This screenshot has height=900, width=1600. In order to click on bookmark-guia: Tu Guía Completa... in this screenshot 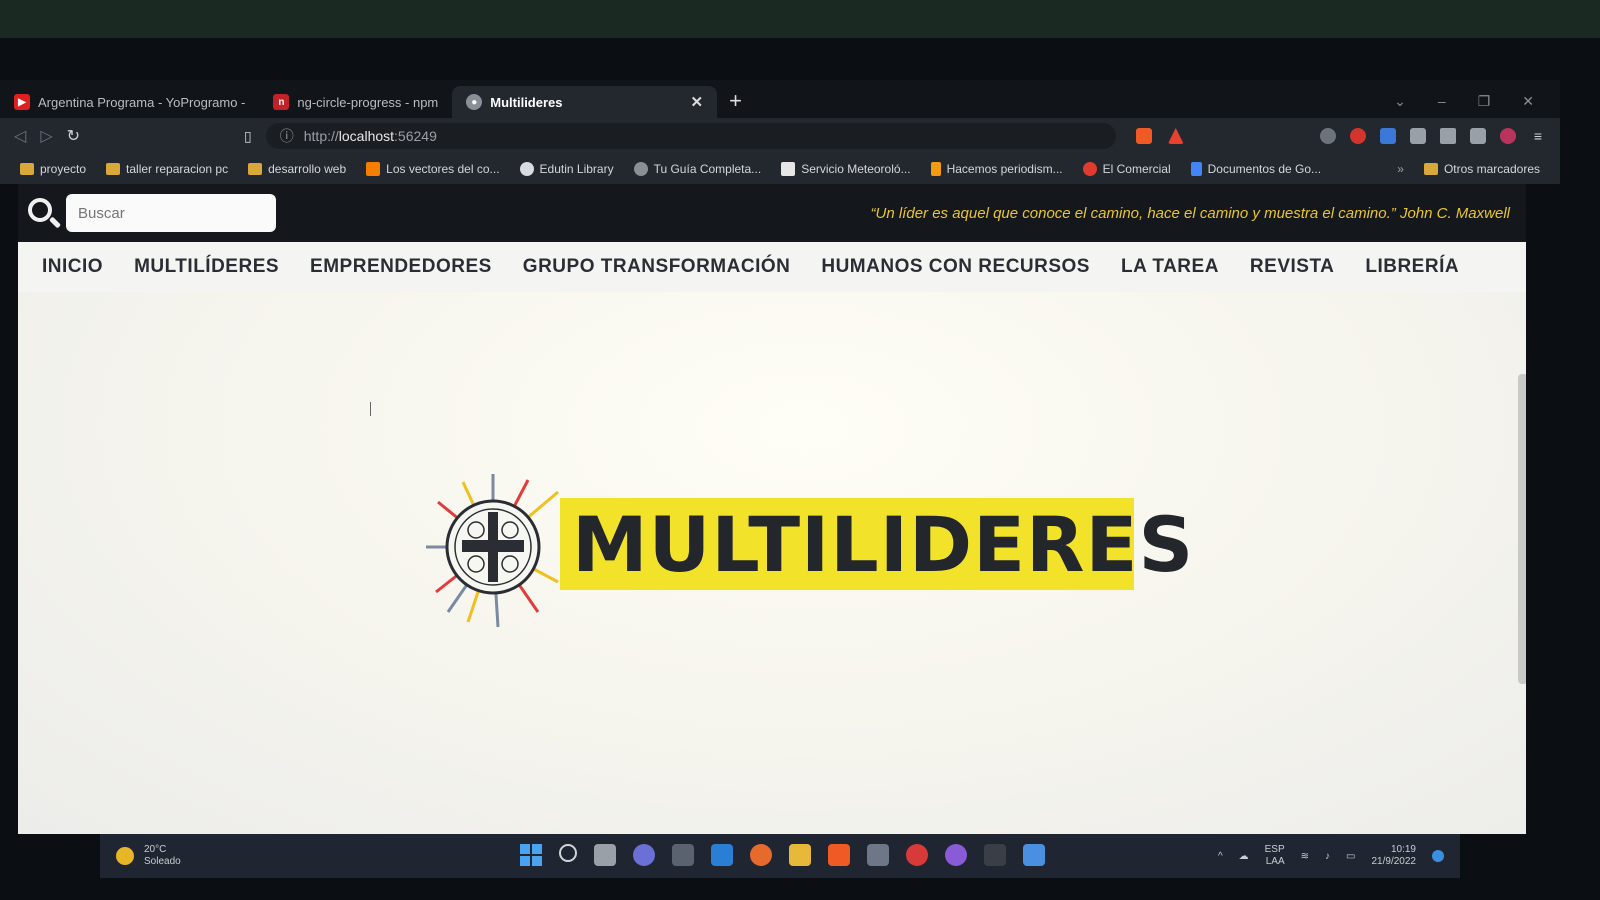, I will do `click(697, 169)`.